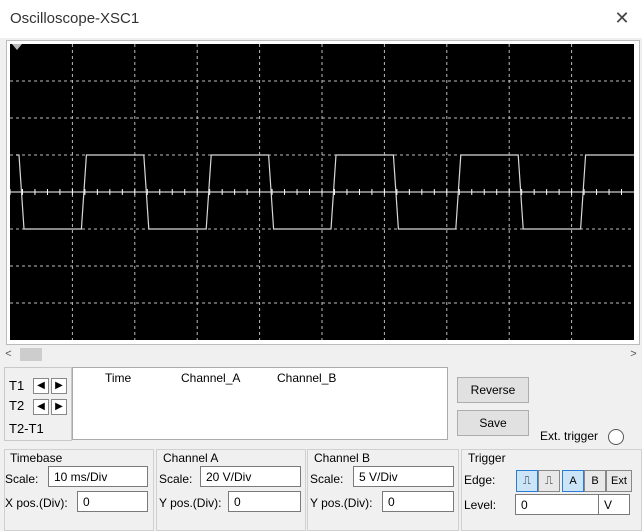 The image size is (642, 531). What do you see at coordinates (321, 19) in the screenshot?
I see `title-bar: Oscilloscope-XSC1 ✕` at bounding box center [321, 19].